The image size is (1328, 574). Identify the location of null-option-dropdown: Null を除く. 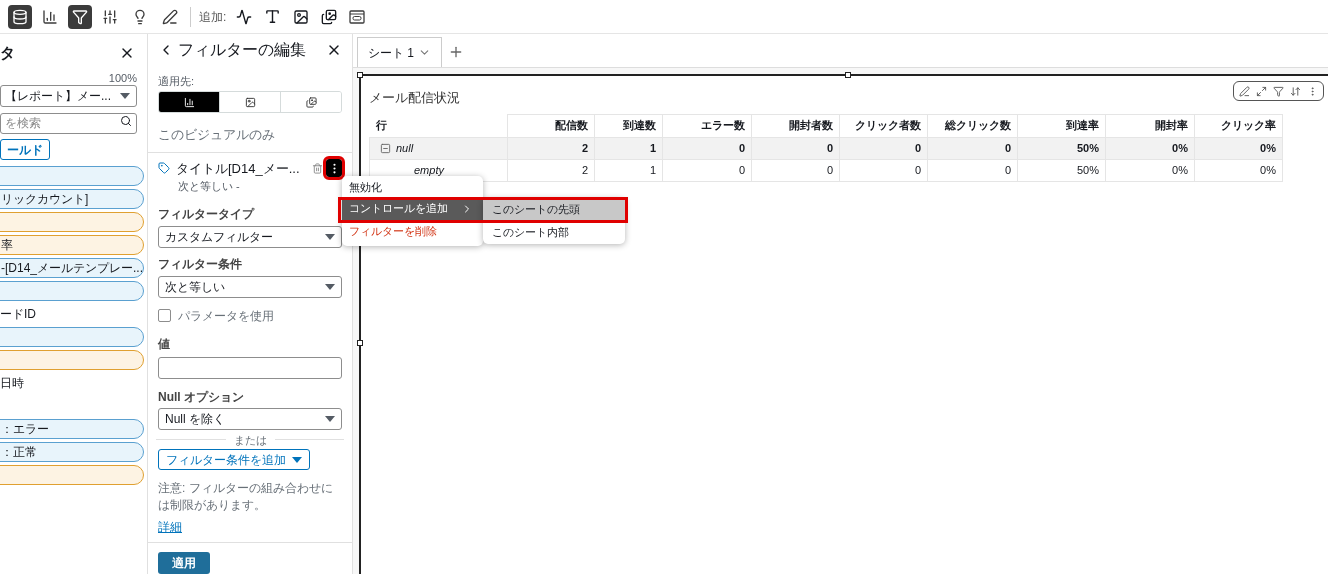
(250, 418).